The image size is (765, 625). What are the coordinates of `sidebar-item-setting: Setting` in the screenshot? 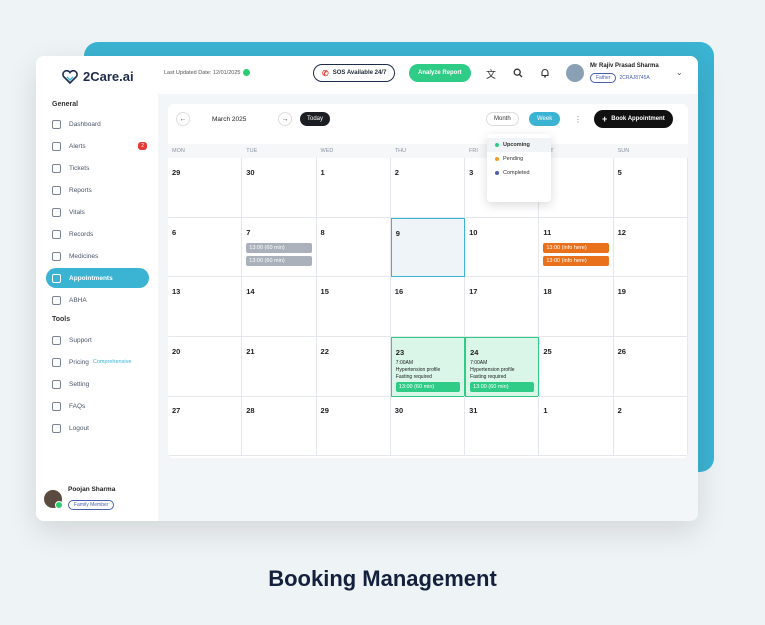 It's located at (97, 384).